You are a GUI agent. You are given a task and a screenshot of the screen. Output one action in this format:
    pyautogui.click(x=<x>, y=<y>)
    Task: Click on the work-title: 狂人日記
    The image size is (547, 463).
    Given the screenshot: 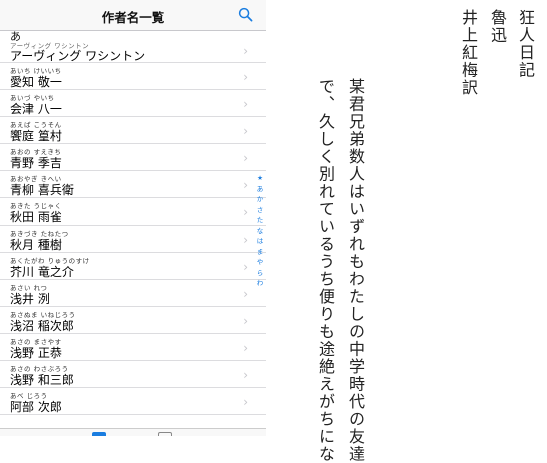 What is the action you would take?
    pyautogui.click(x=525, y=44)
    